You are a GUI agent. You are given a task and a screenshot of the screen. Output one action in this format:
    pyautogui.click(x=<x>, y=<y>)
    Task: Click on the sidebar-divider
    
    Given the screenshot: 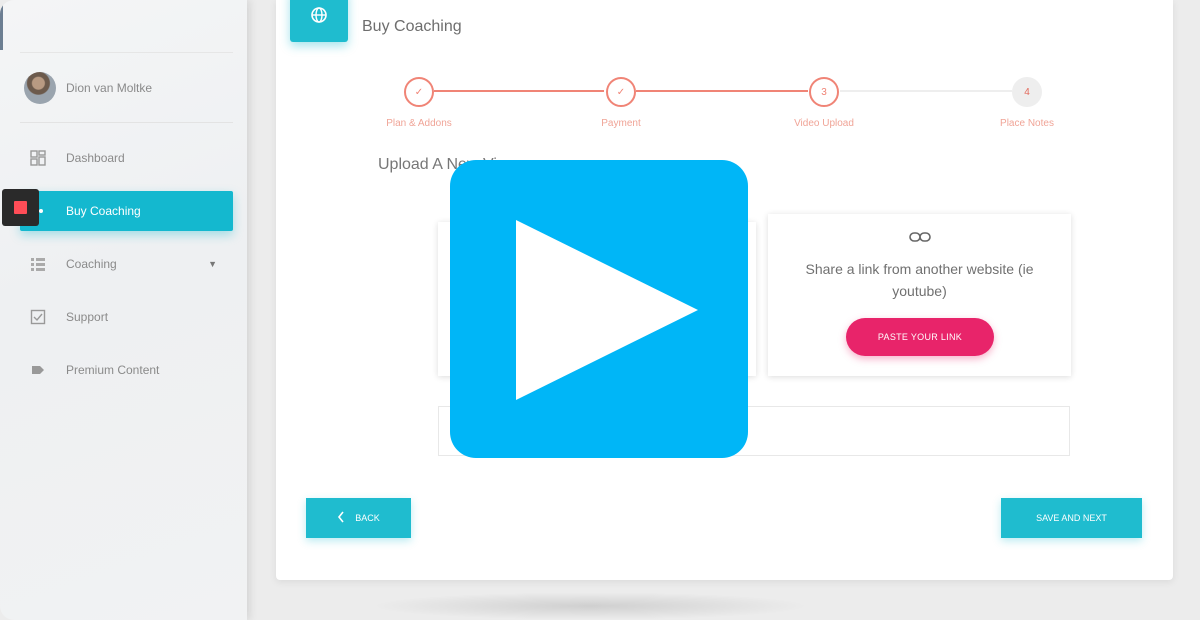 What is the action you would take?
    pyautogui.click(x=126, y=122)
    